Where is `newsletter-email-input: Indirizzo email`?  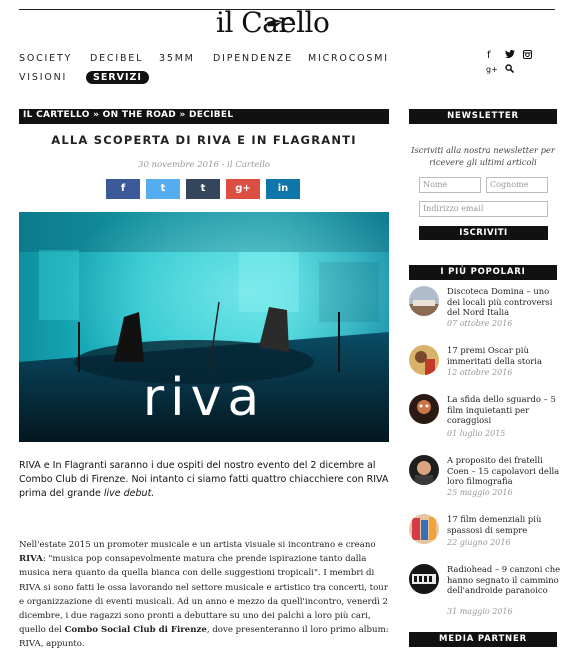
newsletter-email-input: Indirizzo email is located at coordinates (483, 209).